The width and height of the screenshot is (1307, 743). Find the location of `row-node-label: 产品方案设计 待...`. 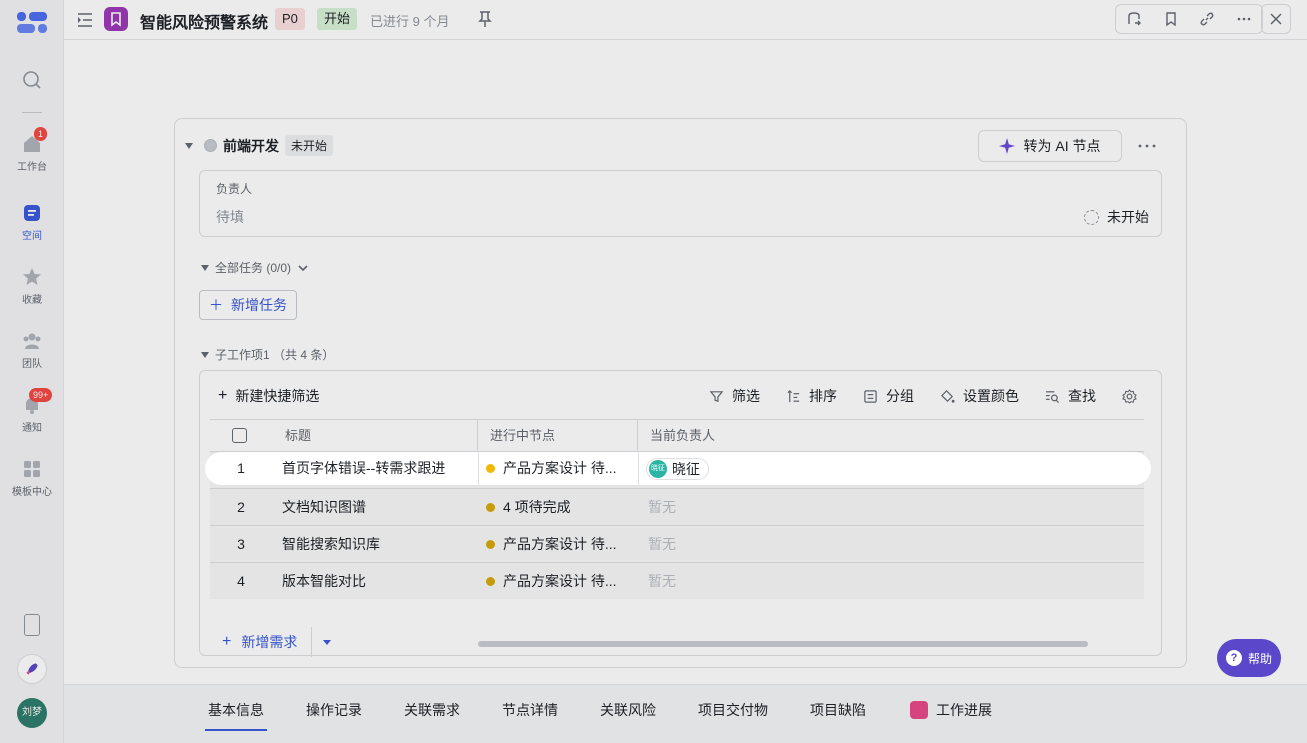

row-node-label: 产品方案设计 待... is located at coordinates (560, 468).